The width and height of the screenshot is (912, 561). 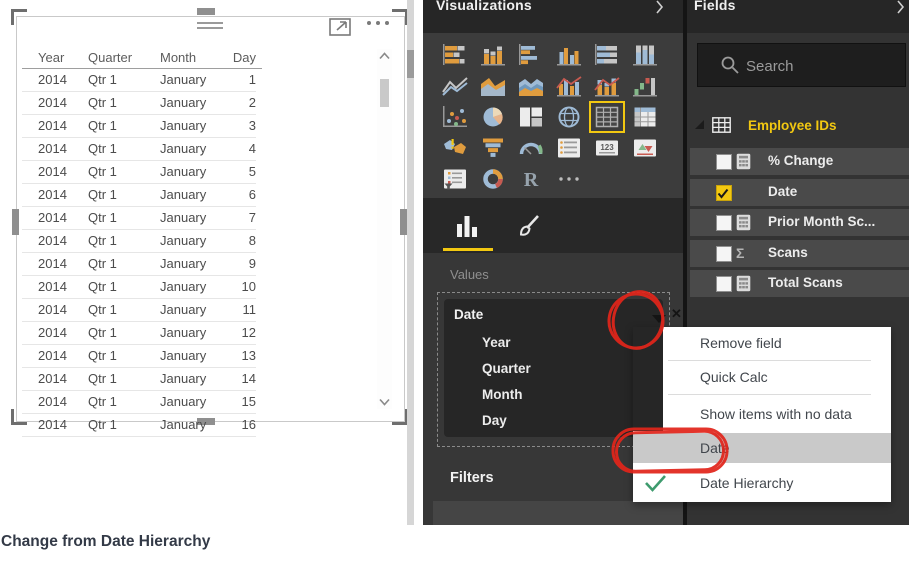 I want to click on table-cell: 8, so click(x=243, y=241).